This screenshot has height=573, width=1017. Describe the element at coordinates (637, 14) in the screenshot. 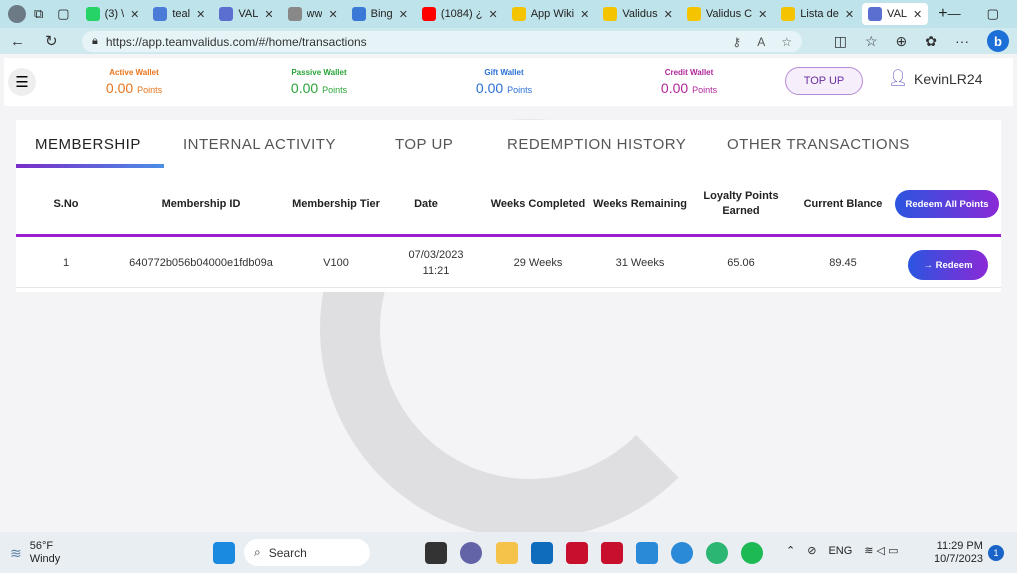

I see `browser-tab: Validus ✕` at that location.